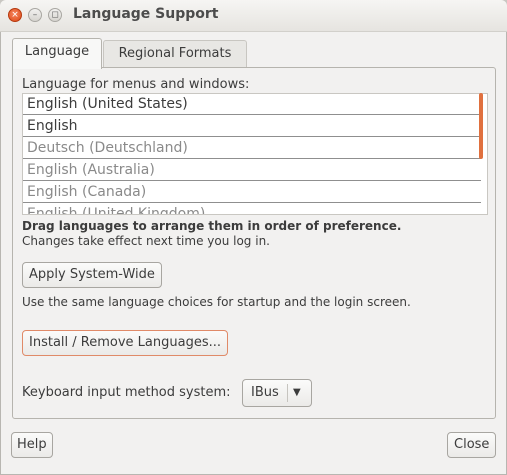 The width and height of the screenshot is (507, 475). What do you see at coordinates (481, 126) in the screenshot?
I see `language-list-scrollbar` at bounding box center [481, 126].